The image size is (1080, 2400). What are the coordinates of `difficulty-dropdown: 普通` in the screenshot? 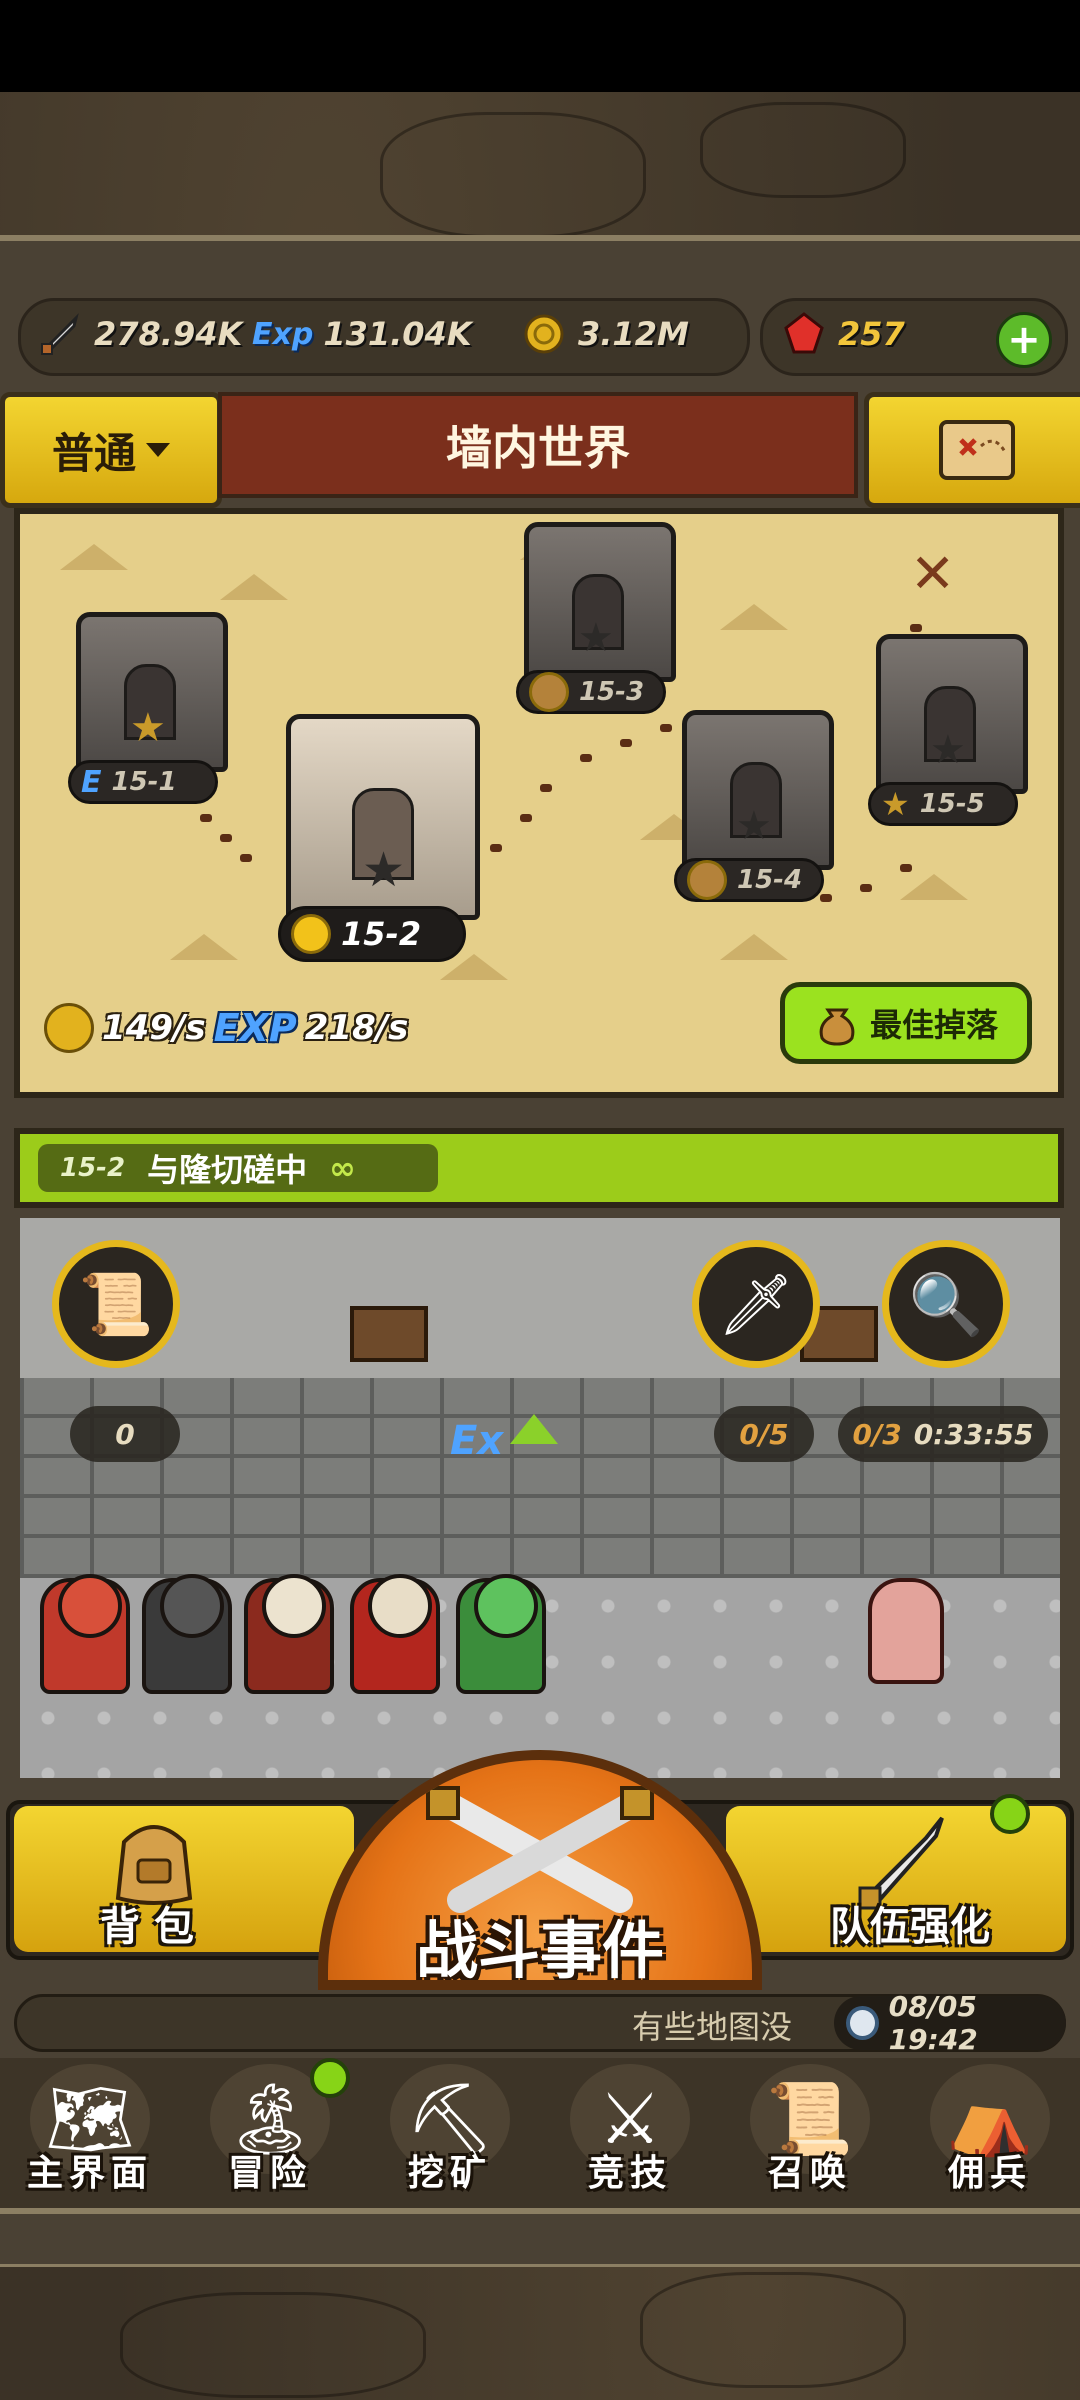 It's located at (111, 450).